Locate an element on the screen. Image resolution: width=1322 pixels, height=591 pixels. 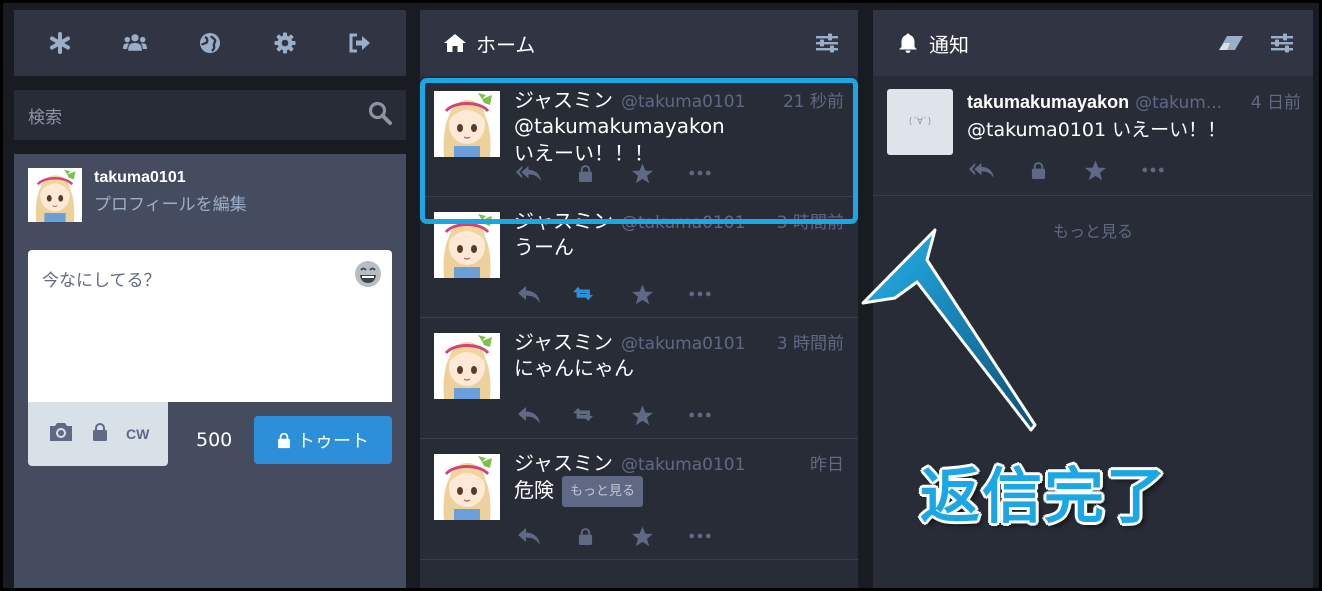
edit-profile-link: プロフィールを編集 is located at coordinates (170, 202).